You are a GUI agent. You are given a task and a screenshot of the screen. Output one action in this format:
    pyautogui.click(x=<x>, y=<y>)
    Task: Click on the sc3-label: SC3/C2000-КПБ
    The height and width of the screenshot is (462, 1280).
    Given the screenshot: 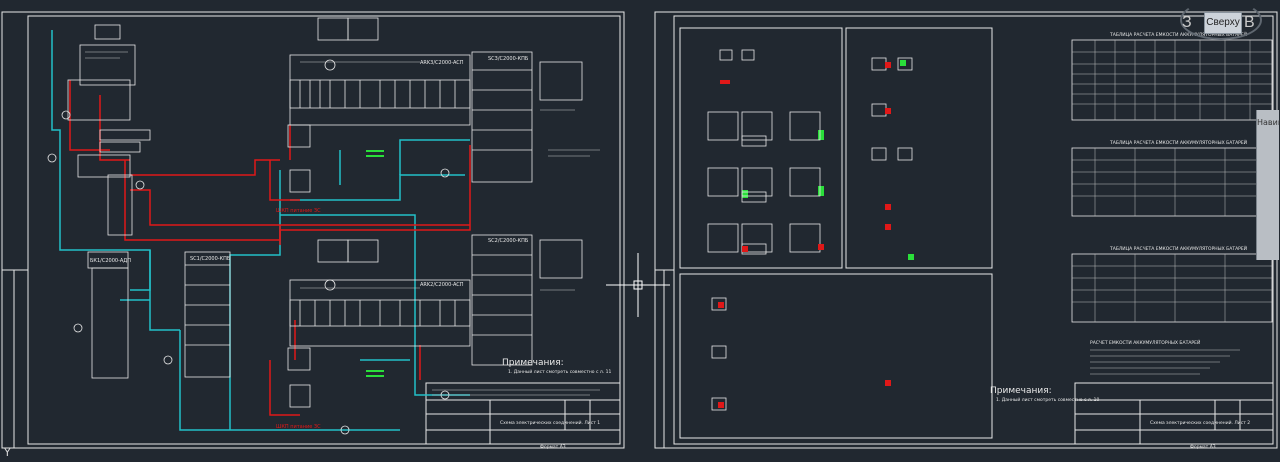 What is the action you would take?
    pyautogui.click(x=508, y=59)
    